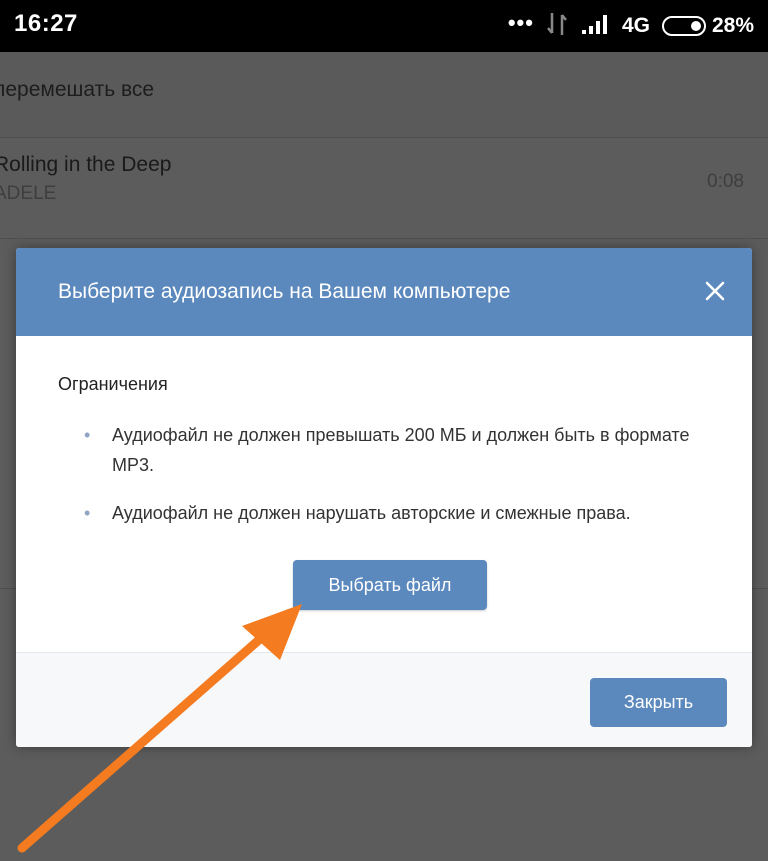 The width and height of the screenshot is (768, 861). I want to click on status-bar: 16:27 ••• 4G 28%, so click(384, 26).